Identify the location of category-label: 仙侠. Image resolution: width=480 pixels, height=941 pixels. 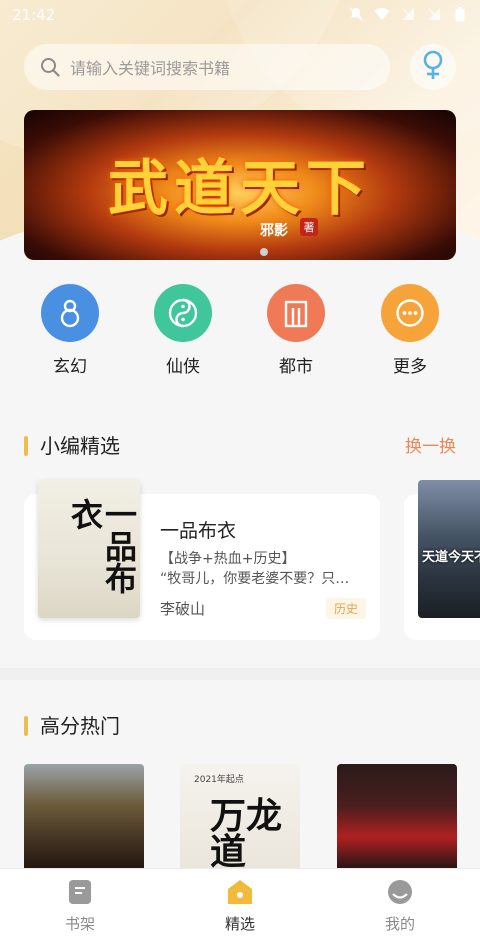
(183, 367).